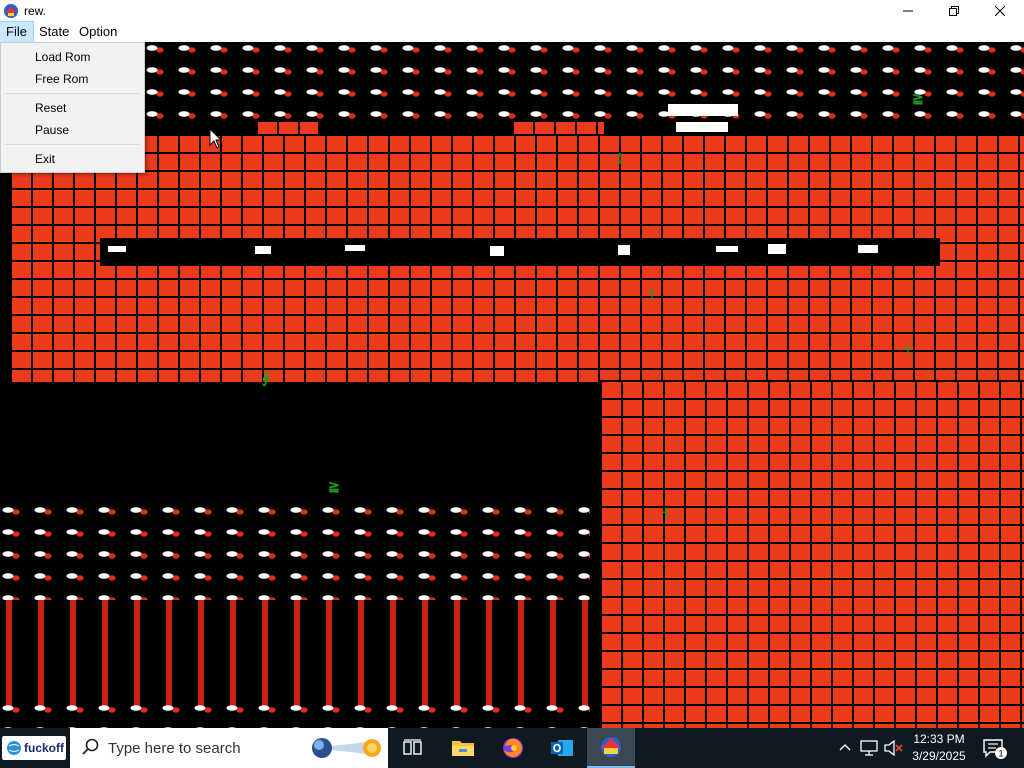 This screenshot has height=768, width=1024. Describe the element at coordinates (35, 11) in the screenshot. I see `window-title: rew.` at that location.